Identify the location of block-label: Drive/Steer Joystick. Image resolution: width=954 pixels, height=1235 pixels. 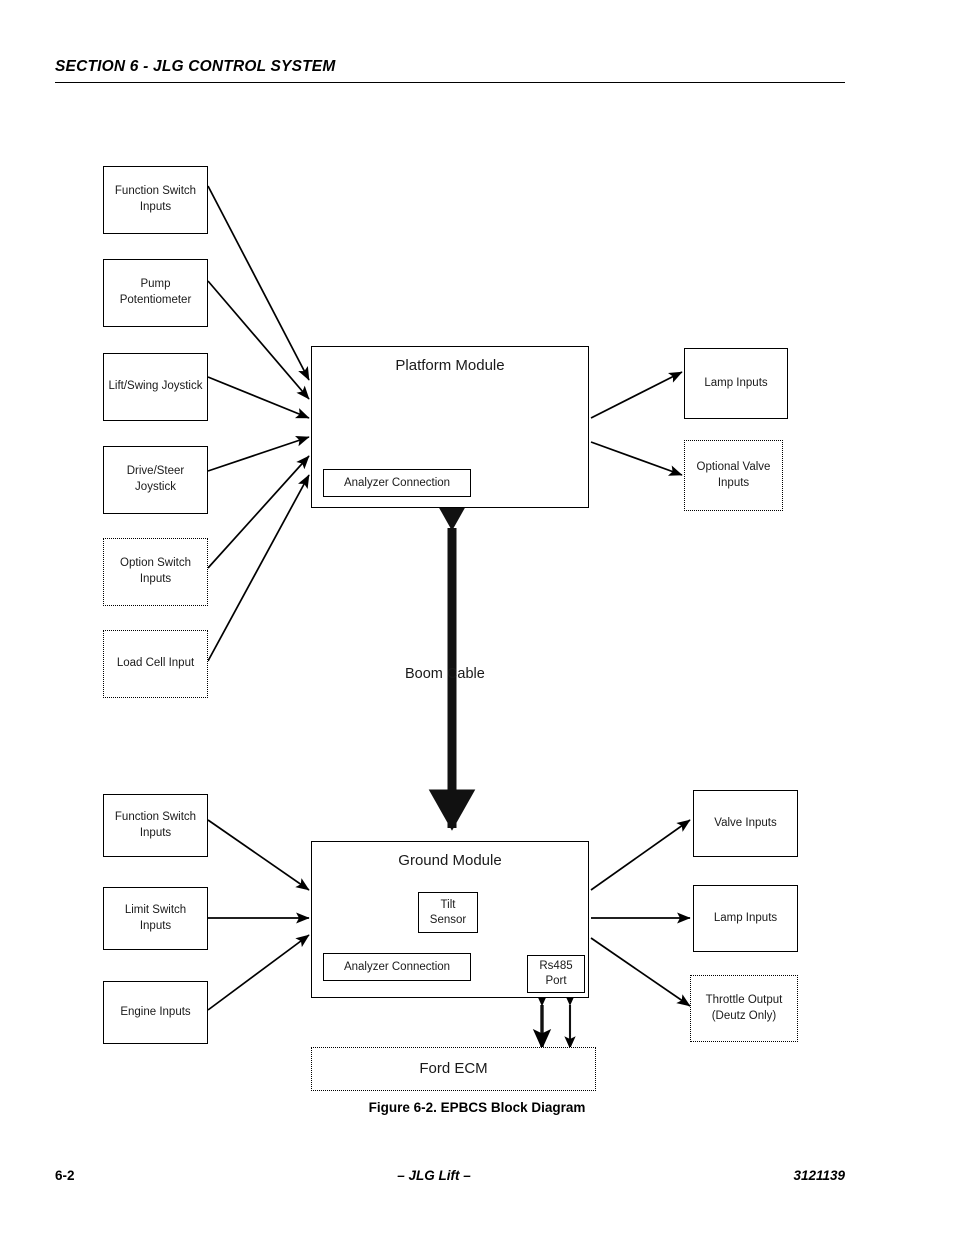
(155, 479).